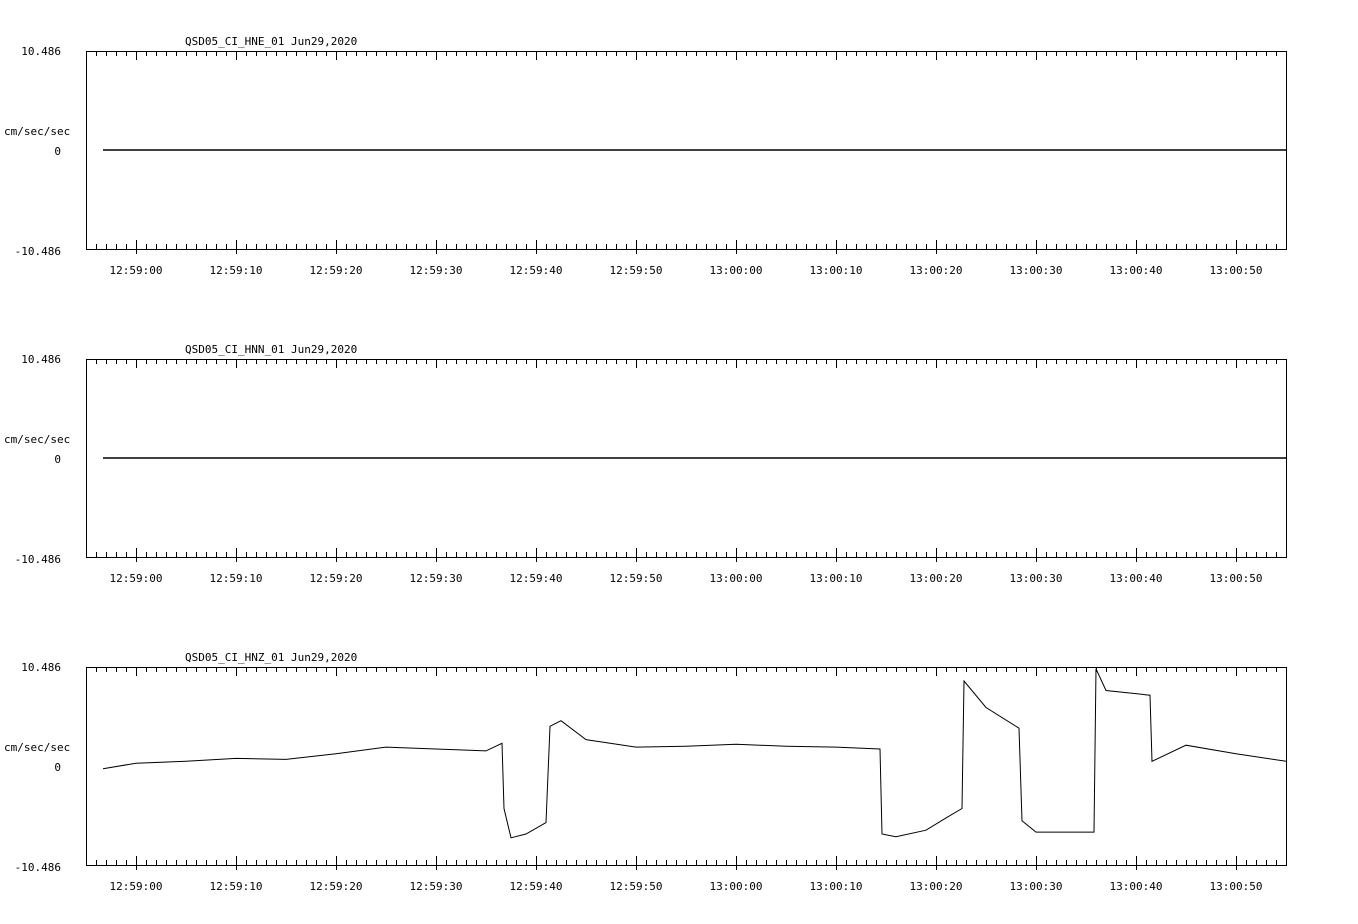 This screenshot has width=1358, height=924. What do you see at coordinates (271, 41) in the screenshot?
I see `chart-title: QSD05_CI_HNE_01 Jun29,2020` at bounding box center [271, 41].